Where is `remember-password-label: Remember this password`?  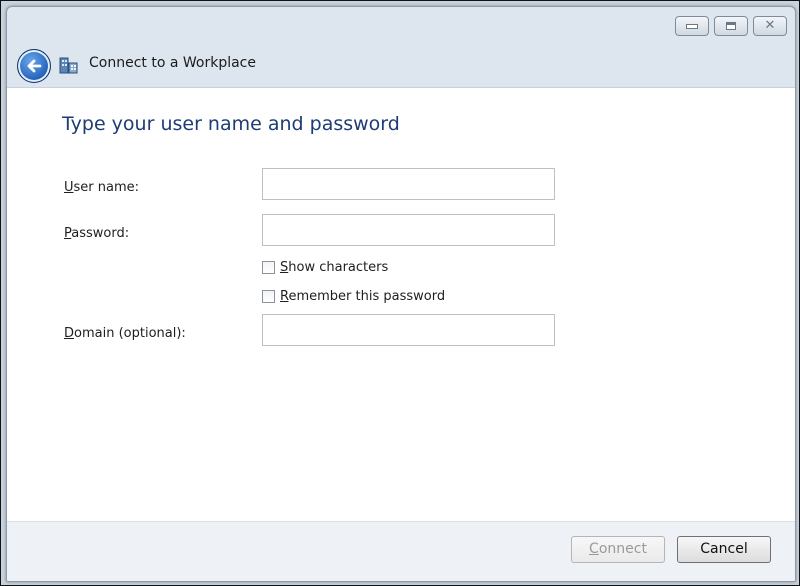 remember-password-label: Remember this password is located at coordinates (362, 296).